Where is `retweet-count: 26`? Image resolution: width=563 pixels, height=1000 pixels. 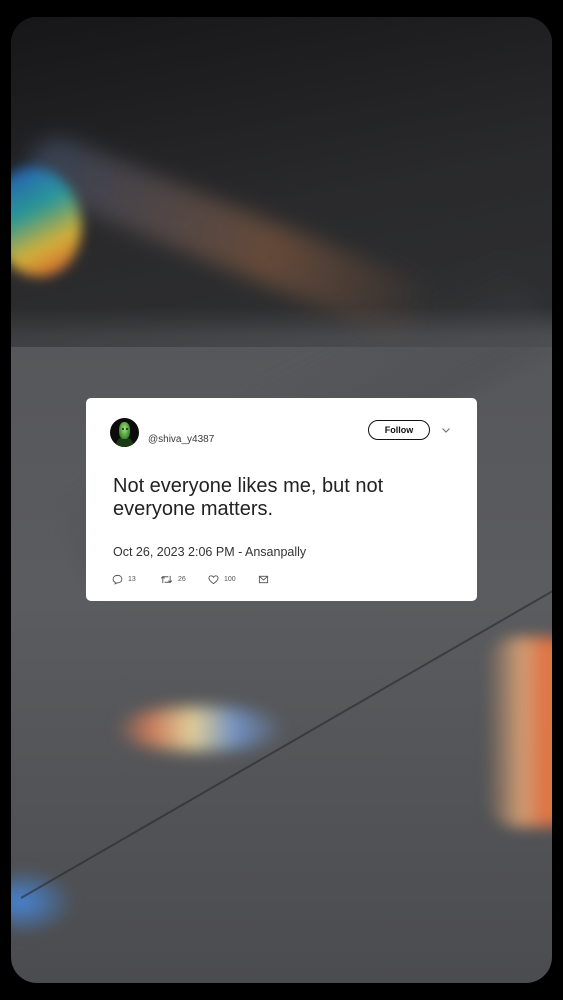
retweet-count: 26 is located at coordinates (182, 579).